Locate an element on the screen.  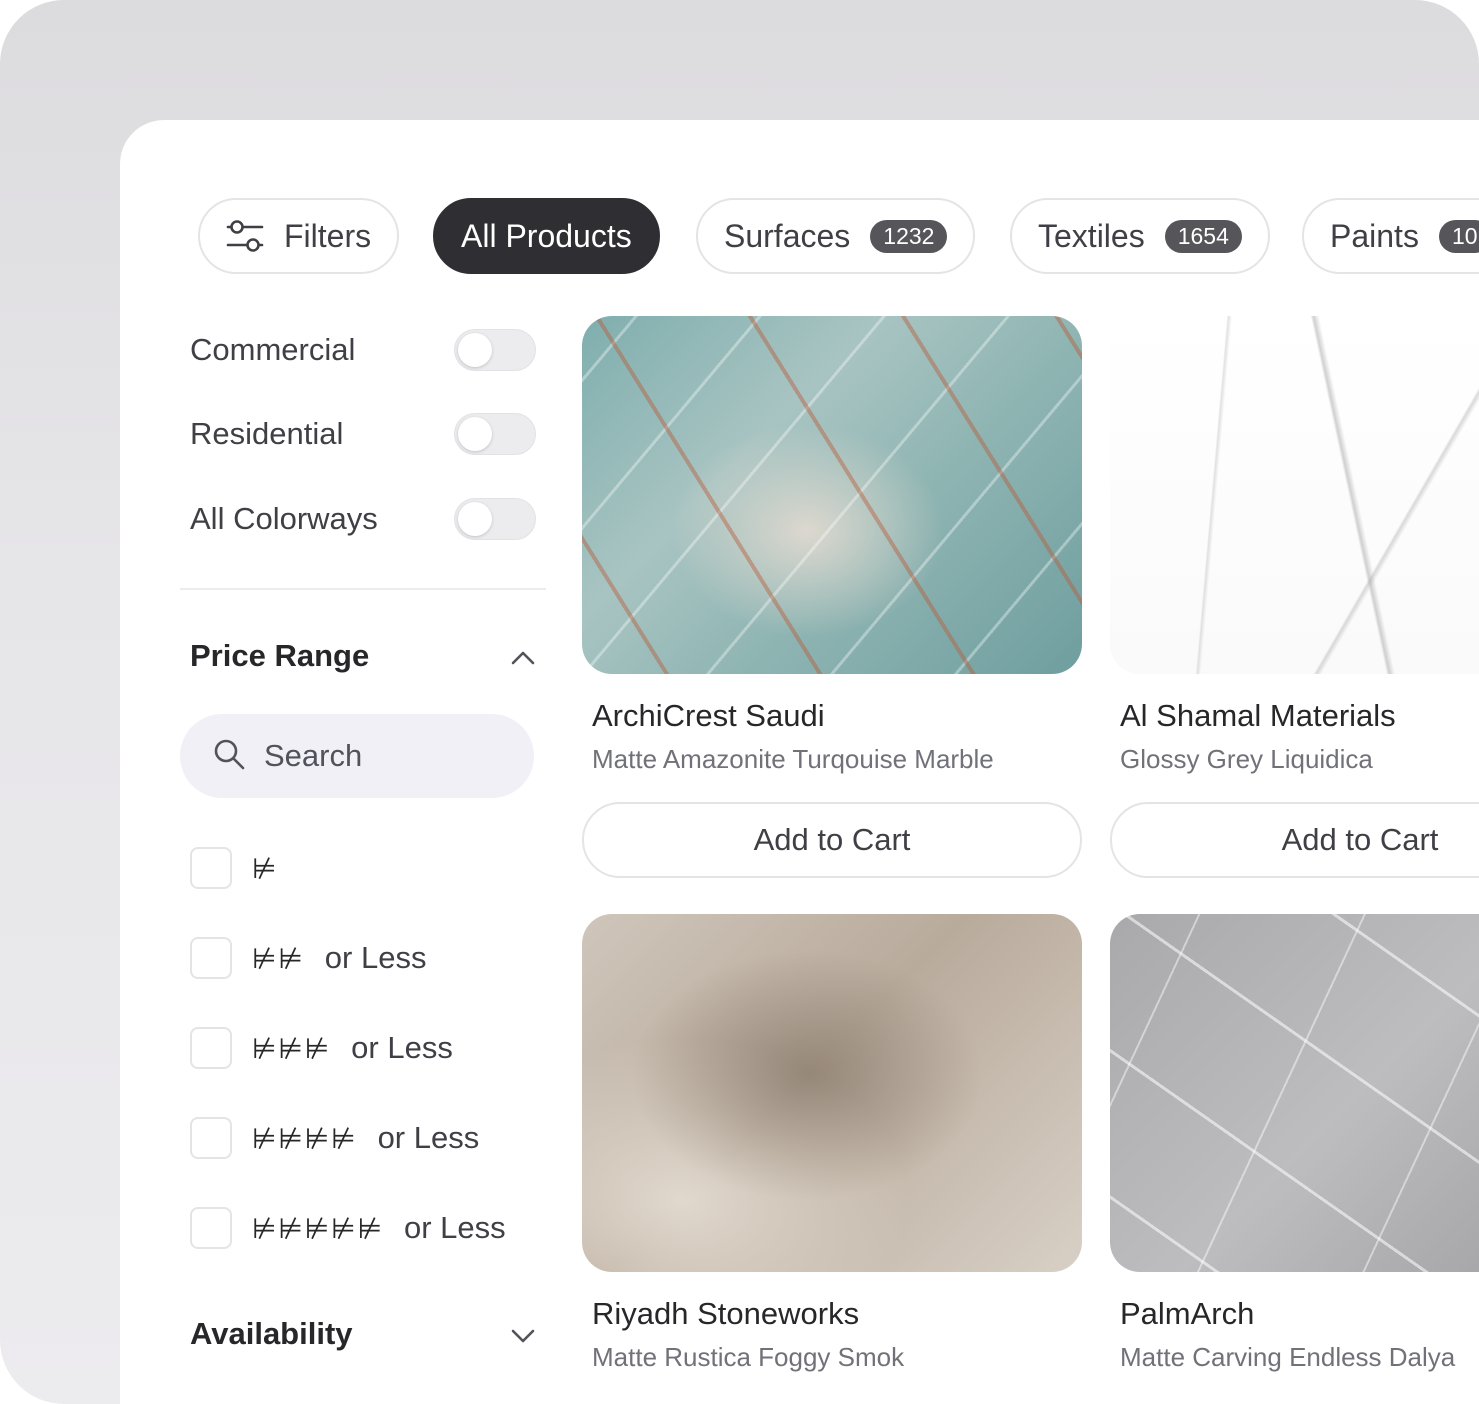
tab-surfaces: Surfaces 1232 is located at coordinates (836, 236).